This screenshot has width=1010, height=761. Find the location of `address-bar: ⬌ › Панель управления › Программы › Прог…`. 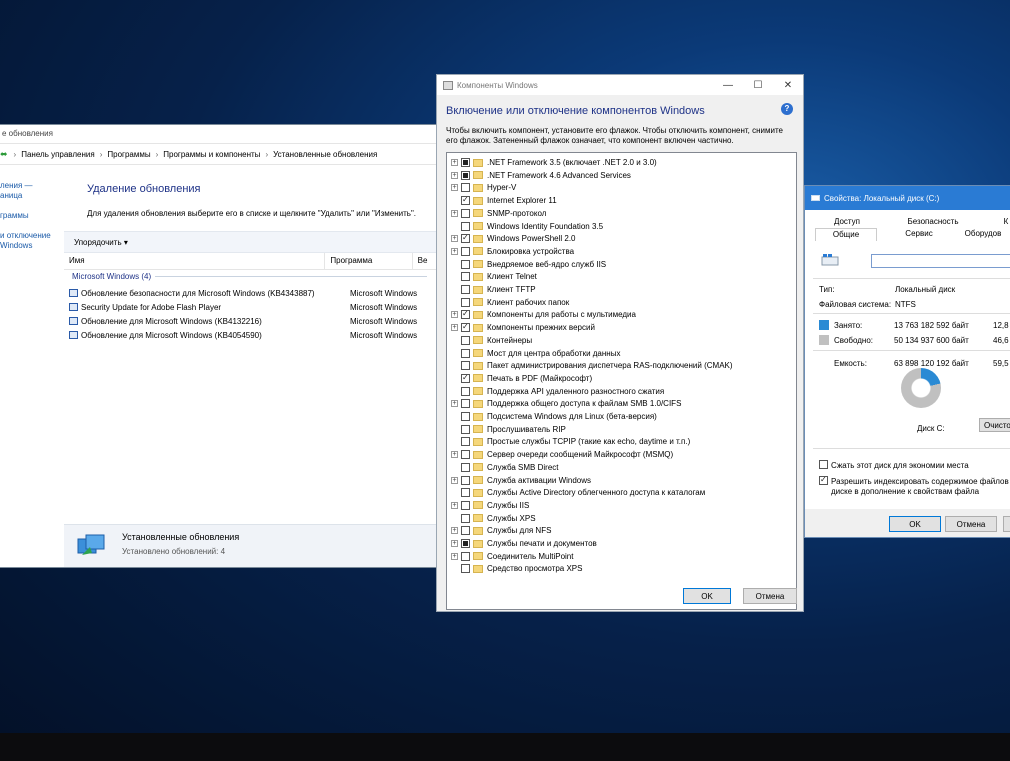

address-bar: ⬌ › Панель управления › Программы › Прог… is located at coordinates (218, 154).